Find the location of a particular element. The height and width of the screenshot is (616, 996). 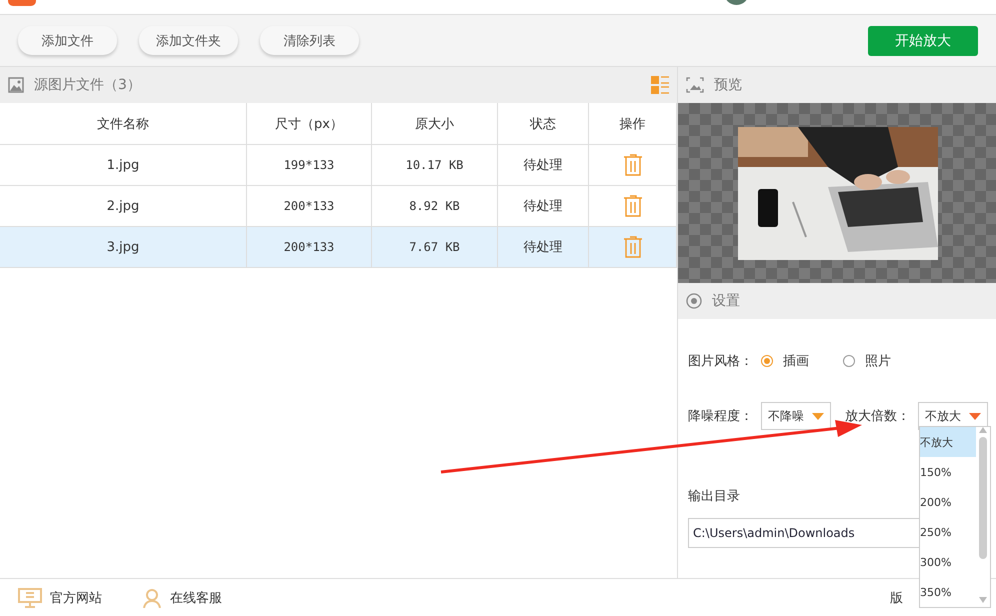

radio-option: 插画 is located at coordinates (785, 361).